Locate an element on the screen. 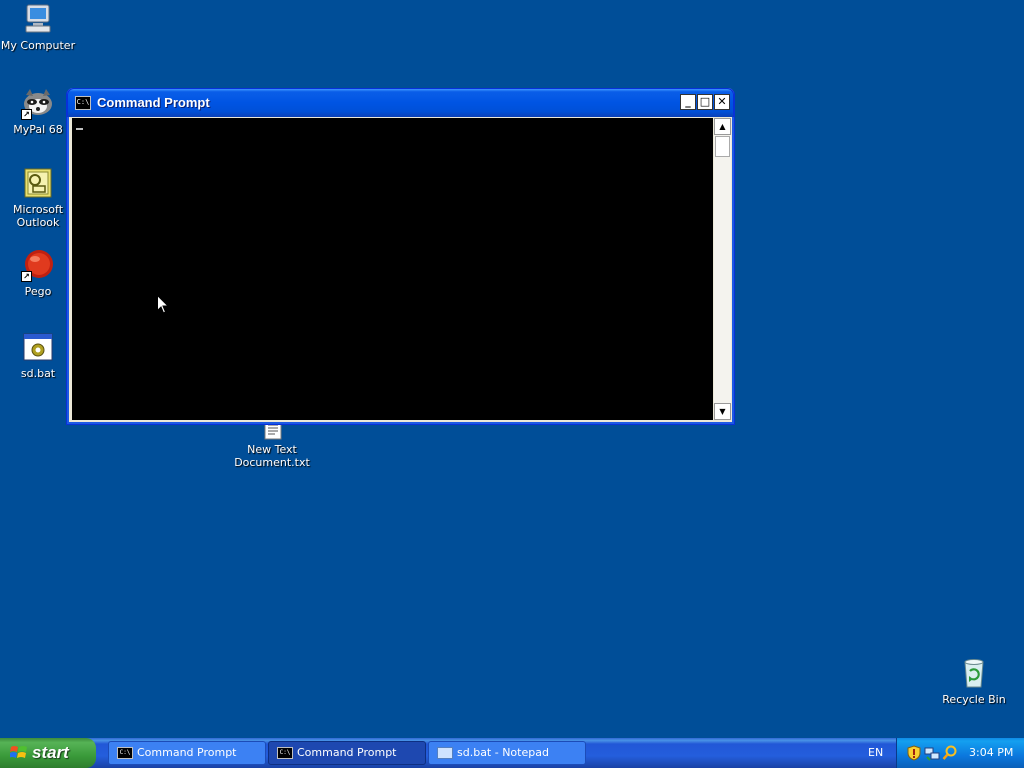 The height and width of the screenshot is (768, 1024). taskbar-item-label: sd.bat - Notepad is located at coordinates (503, 752).